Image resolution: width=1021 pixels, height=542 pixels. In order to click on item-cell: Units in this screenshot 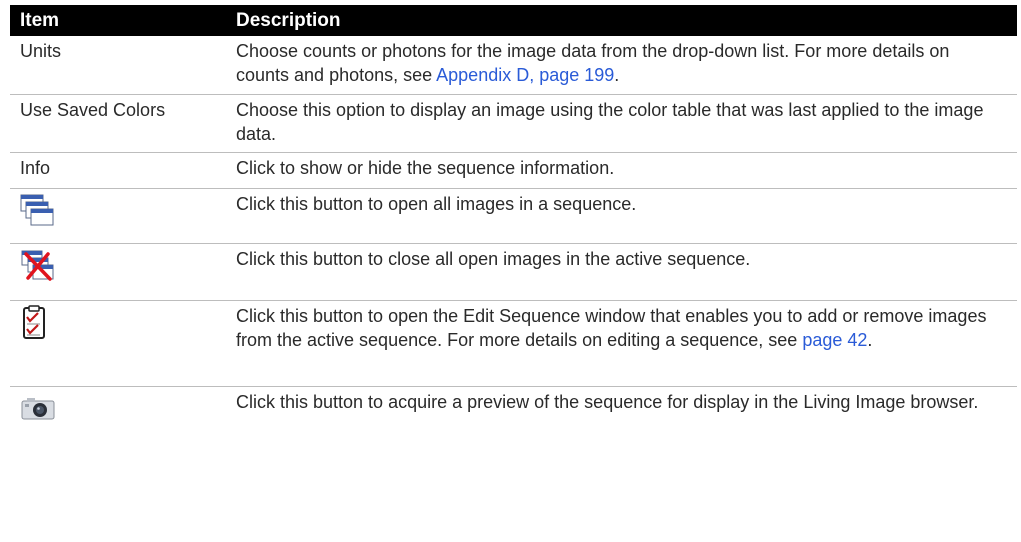, I will do `click(119, 65)`.